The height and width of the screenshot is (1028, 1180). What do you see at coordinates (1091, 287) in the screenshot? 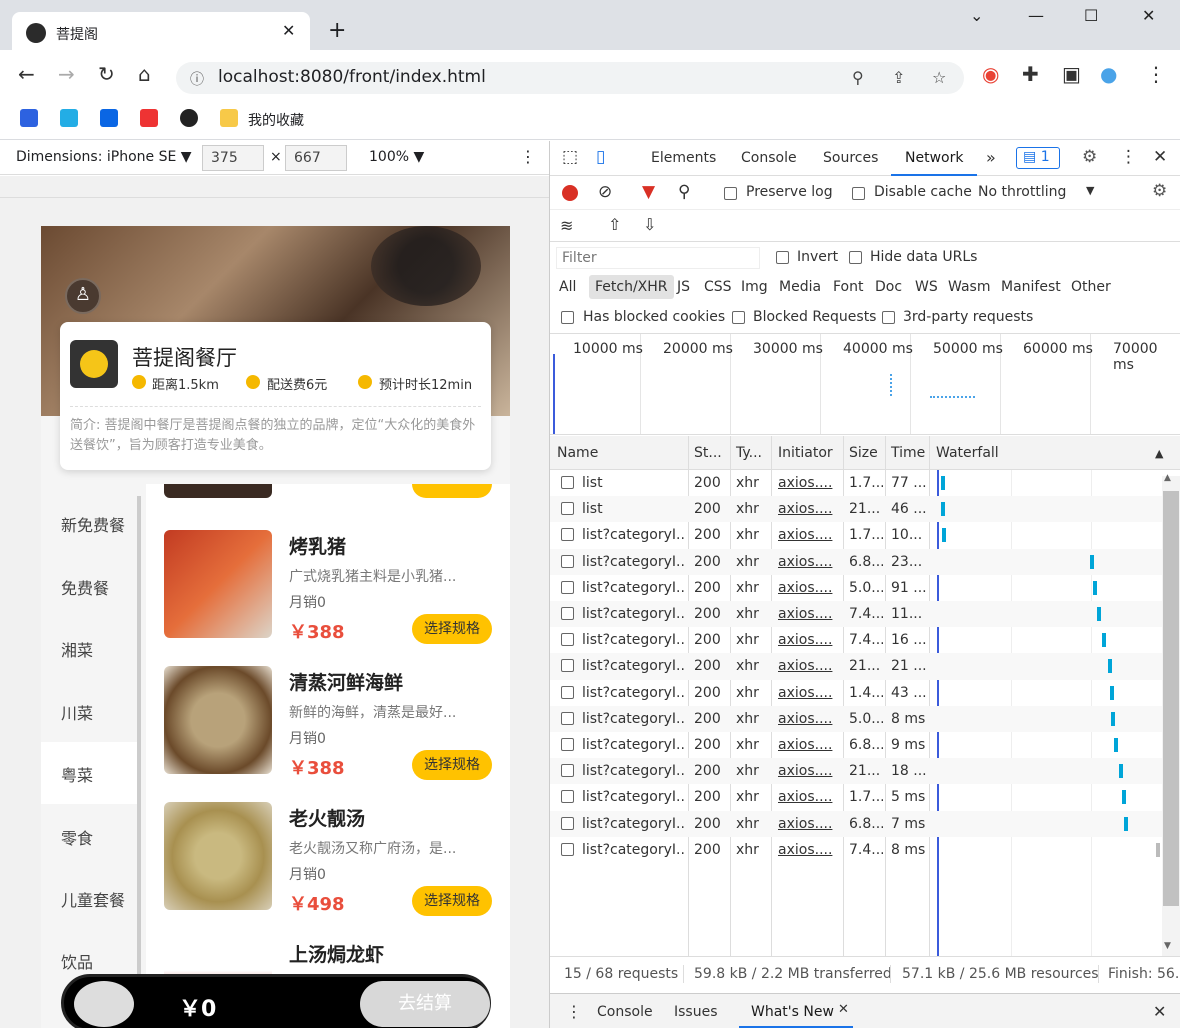
I see `type-filter-other: Other` at bounding box center [1091, 287].